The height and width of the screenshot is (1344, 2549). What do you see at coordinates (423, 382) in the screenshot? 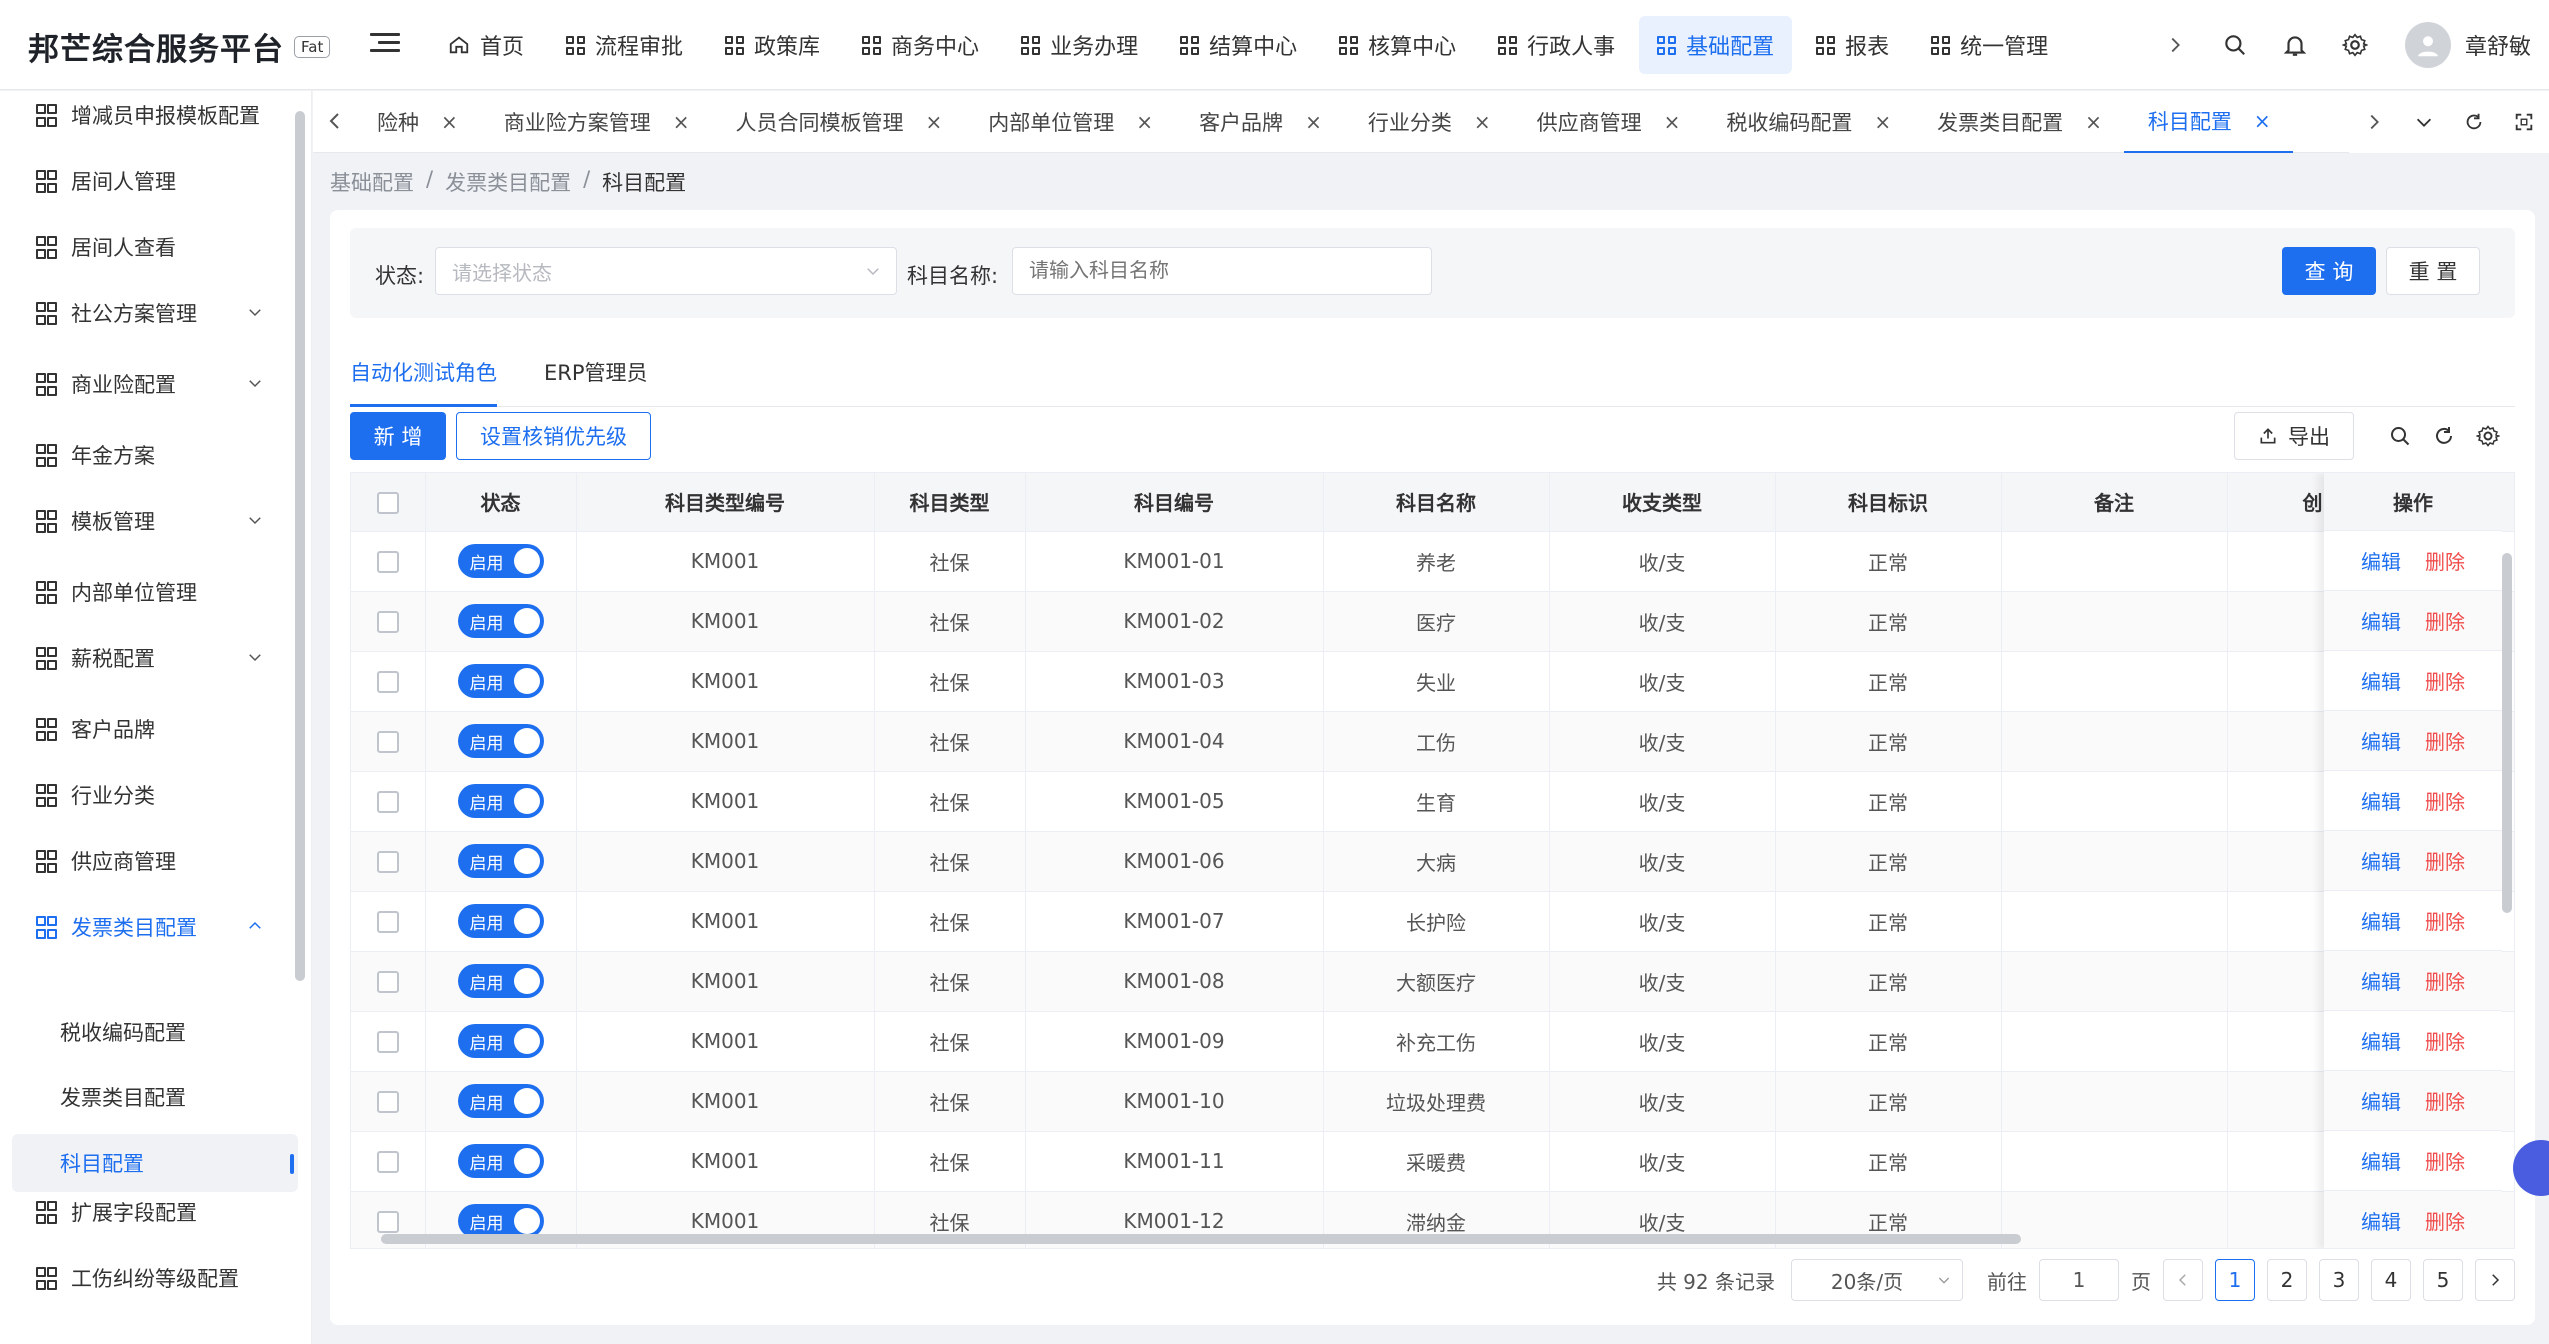
I see `tab-automation-role: 自动化测试角色` at bounding box center [423, 382].